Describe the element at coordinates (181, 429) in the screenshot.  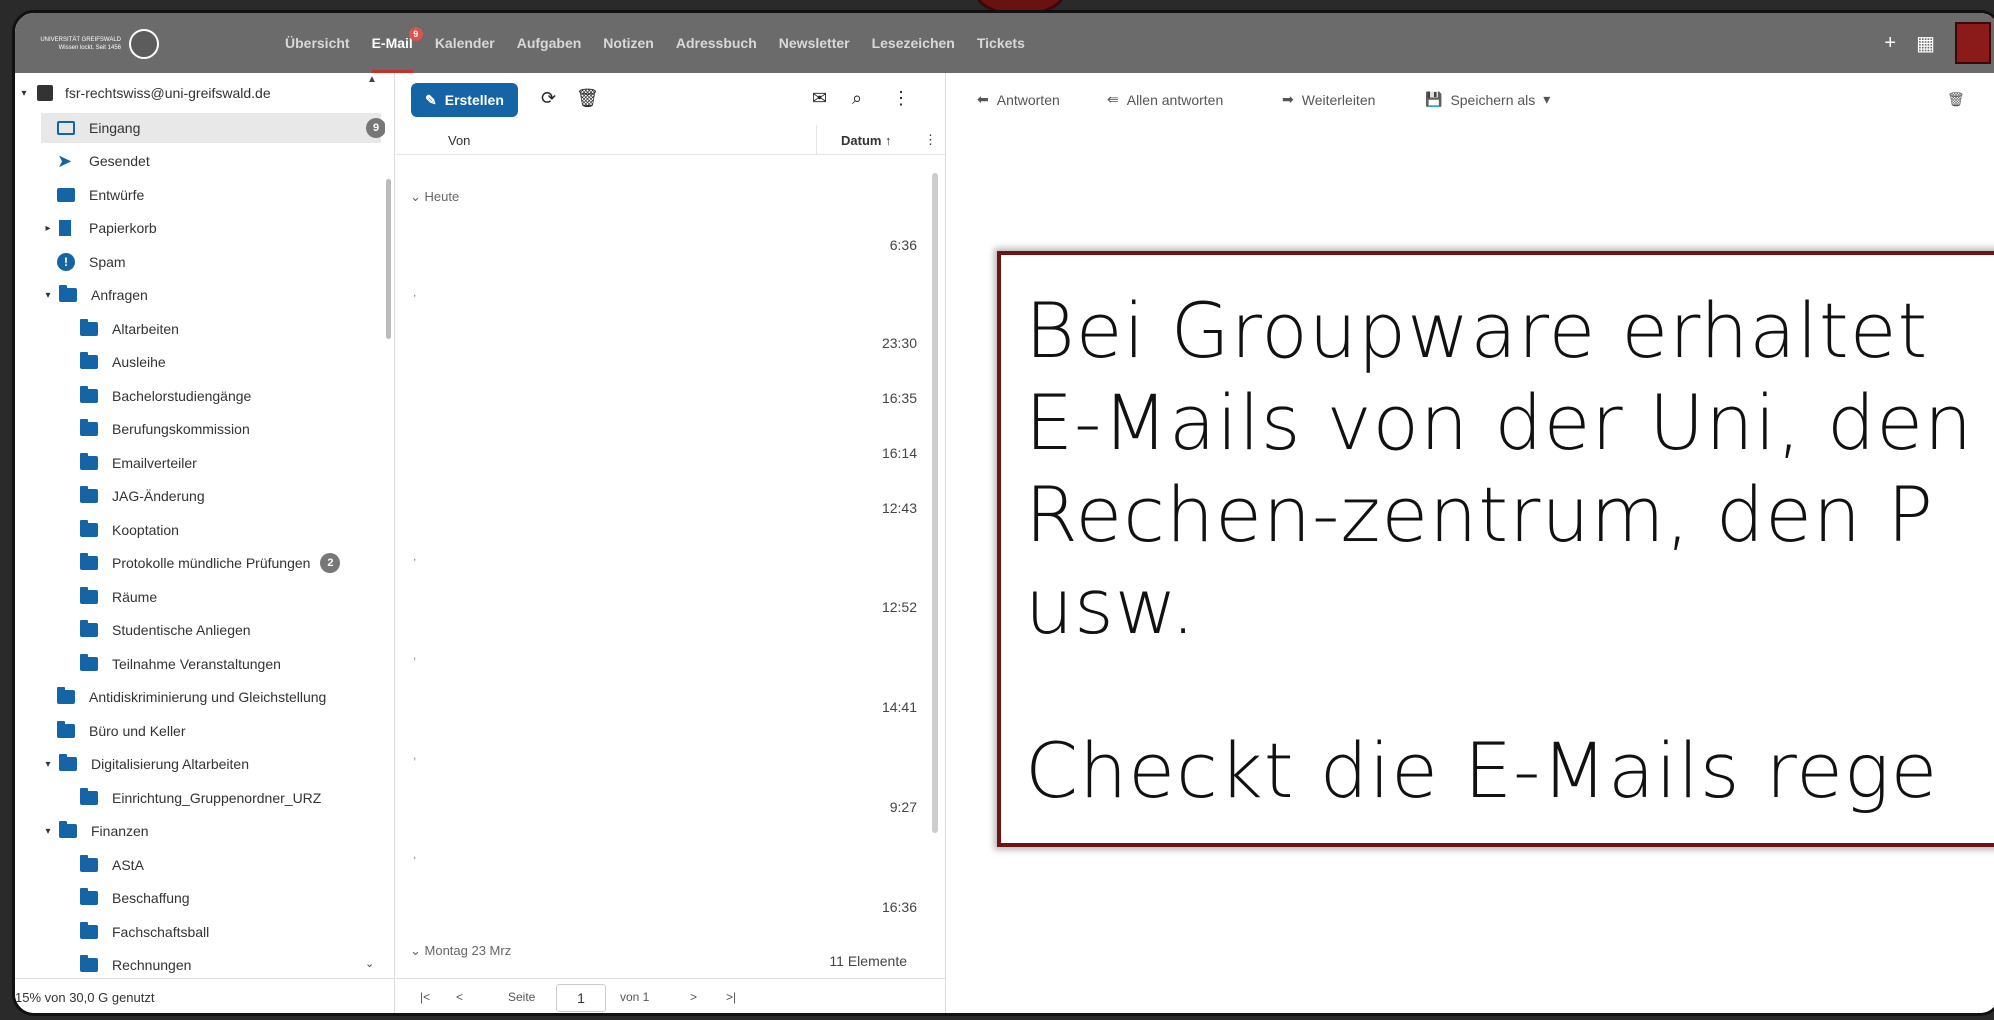
I see `folder-label: Berufungskommission` at that location.